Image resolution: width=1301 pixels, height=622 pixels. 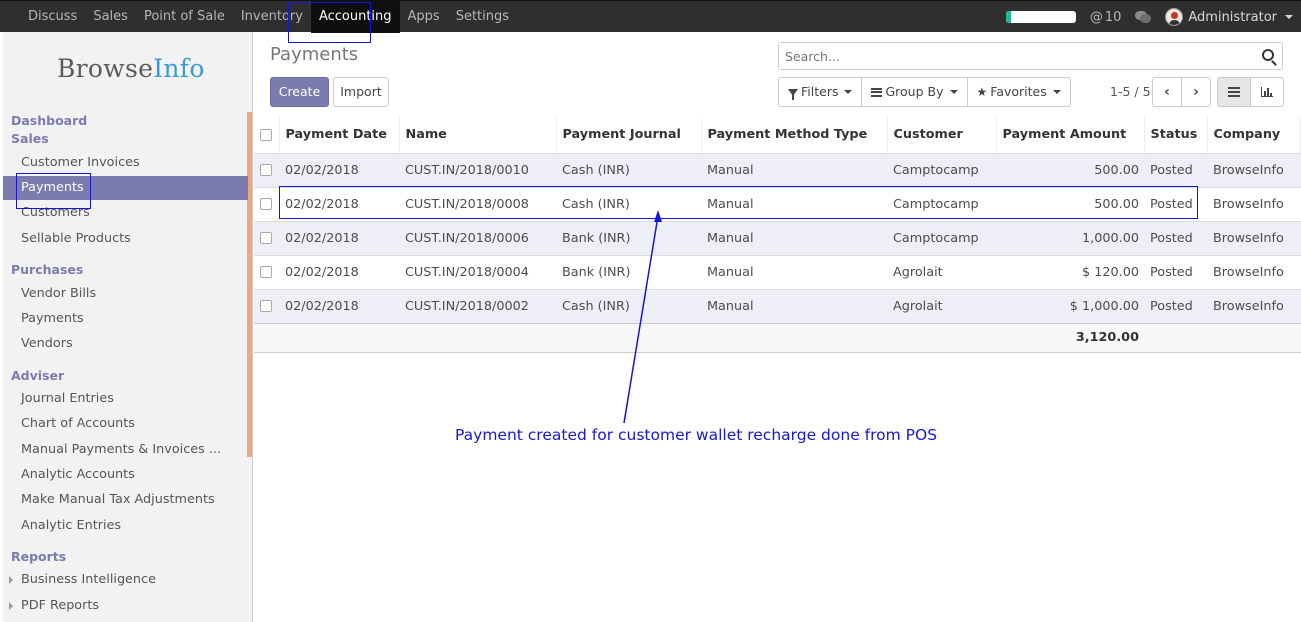 What do you see at coordinates (642, 317) in the screenshot?
I see `annotation-arrow` at bounding box center [642, 317].